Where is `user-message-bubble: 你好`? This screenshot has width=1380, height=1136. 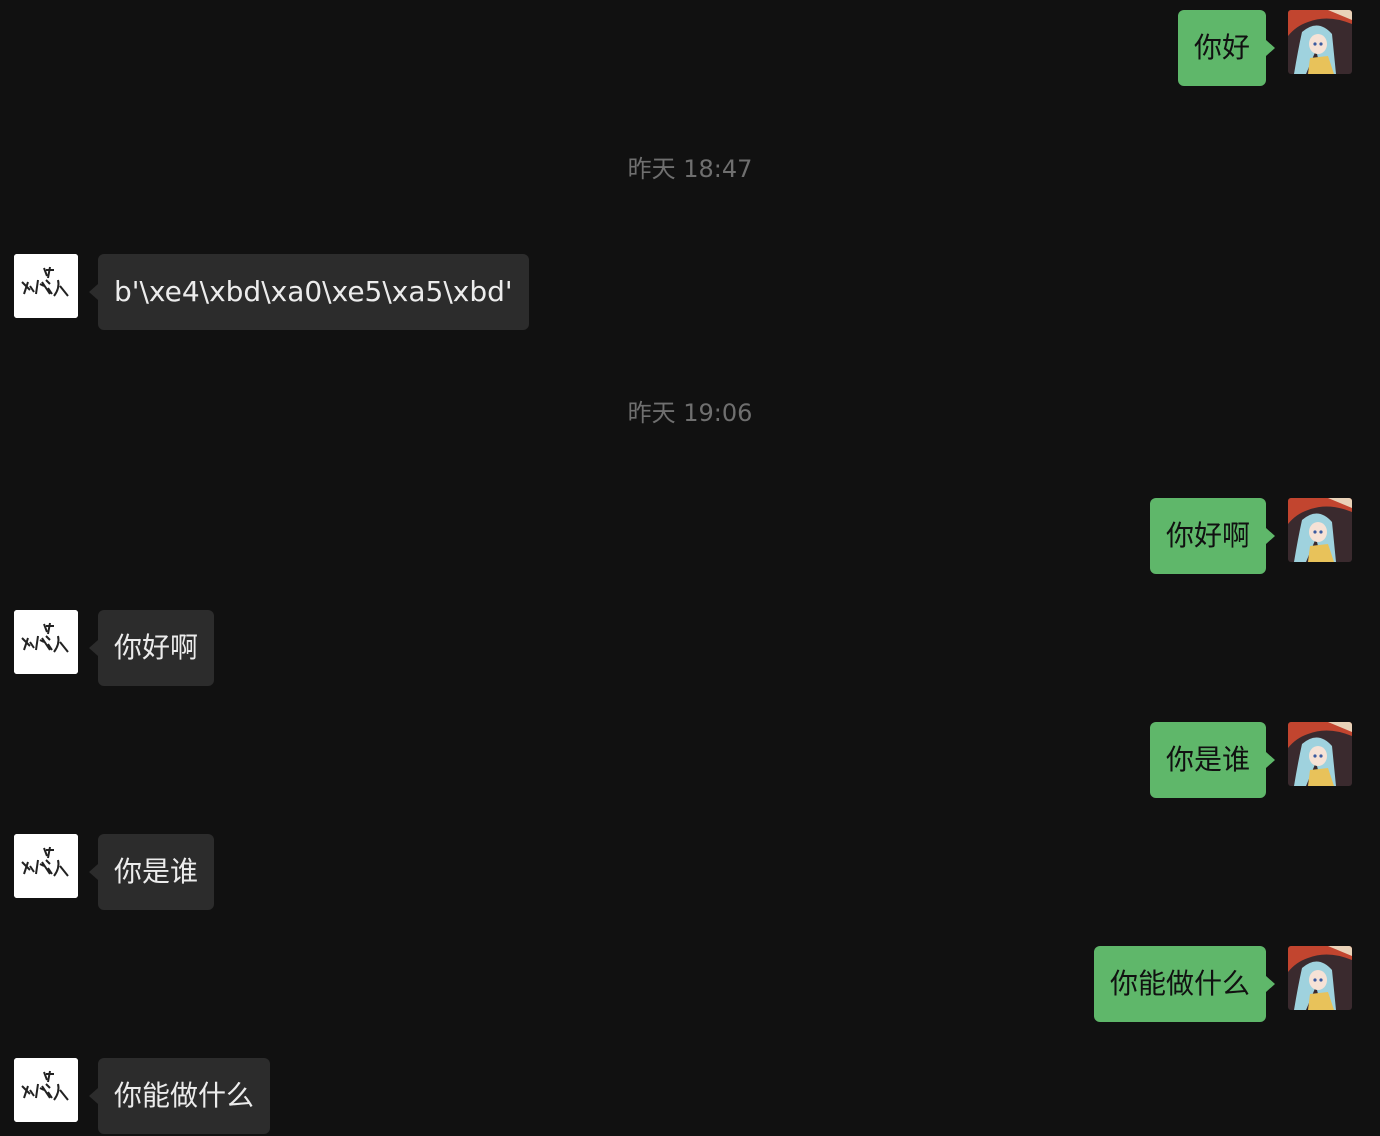 user-message-bubble: 你好 is located at coordinates (1226, 48).